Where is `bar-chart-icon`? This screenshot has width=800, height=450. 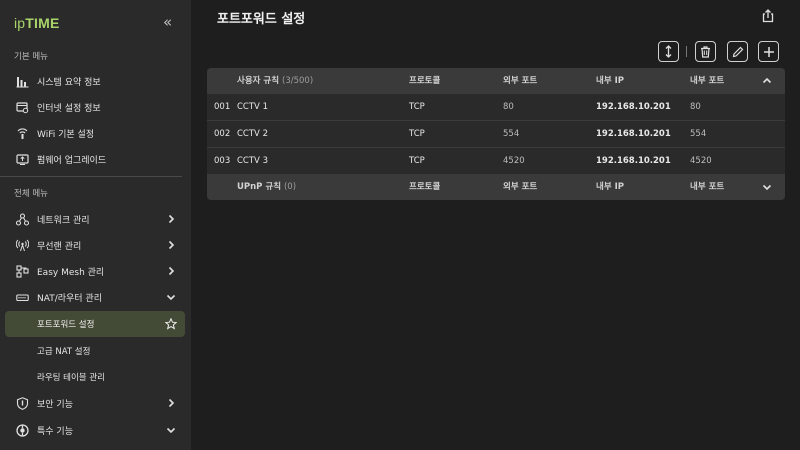 bar-chart-icon is located at coordinates (22, 81).